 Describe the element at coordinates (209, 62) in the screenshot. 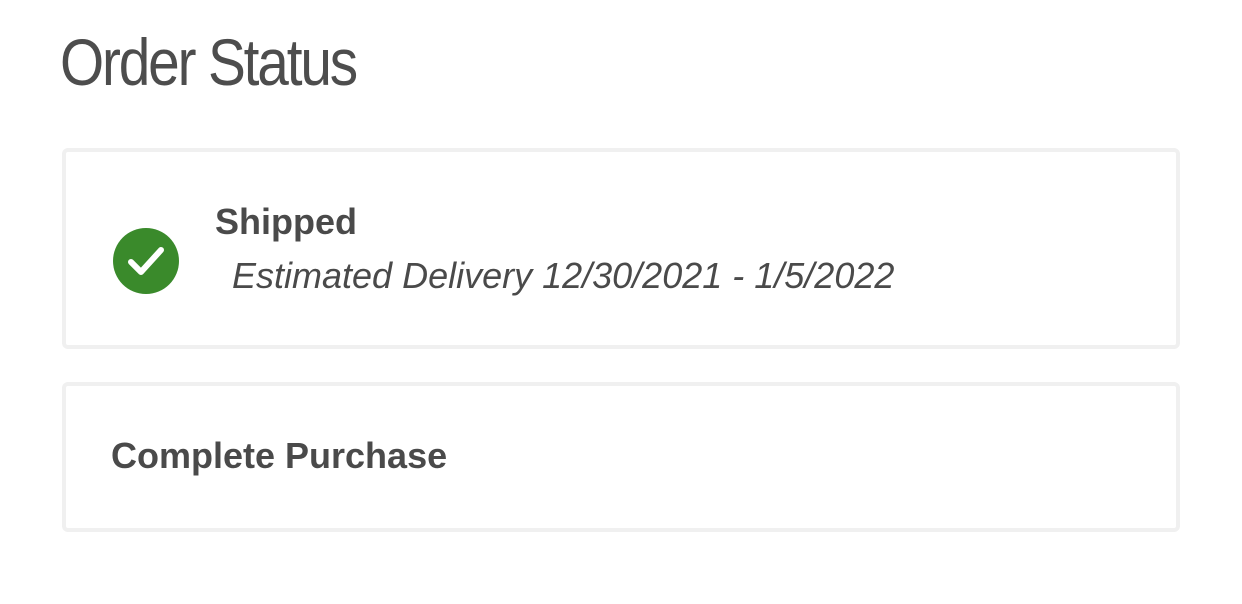

I see `page-title: Order Status` at that location.